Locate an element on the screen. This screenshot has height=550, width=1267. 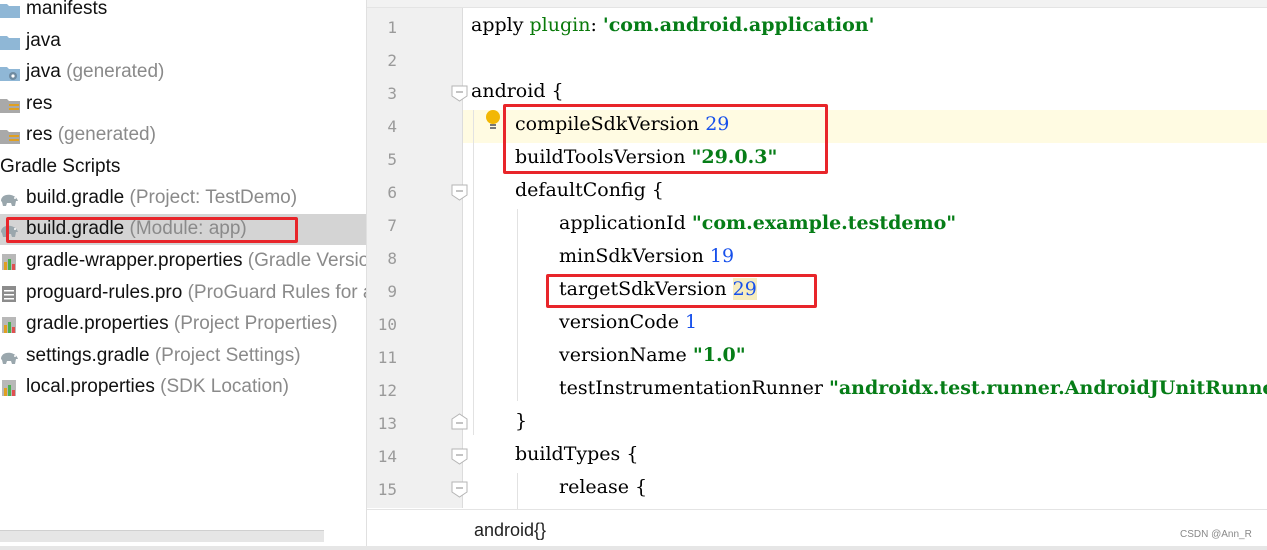
line-number: 9 is located at coordinates (392, 291).